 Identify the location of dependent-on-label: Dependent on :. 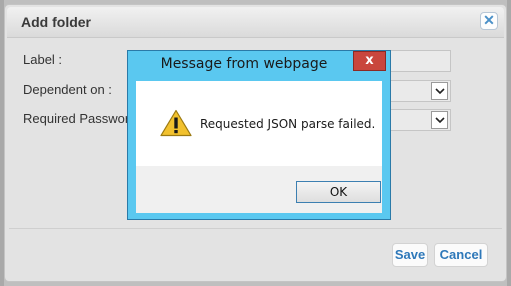
(67, 89).